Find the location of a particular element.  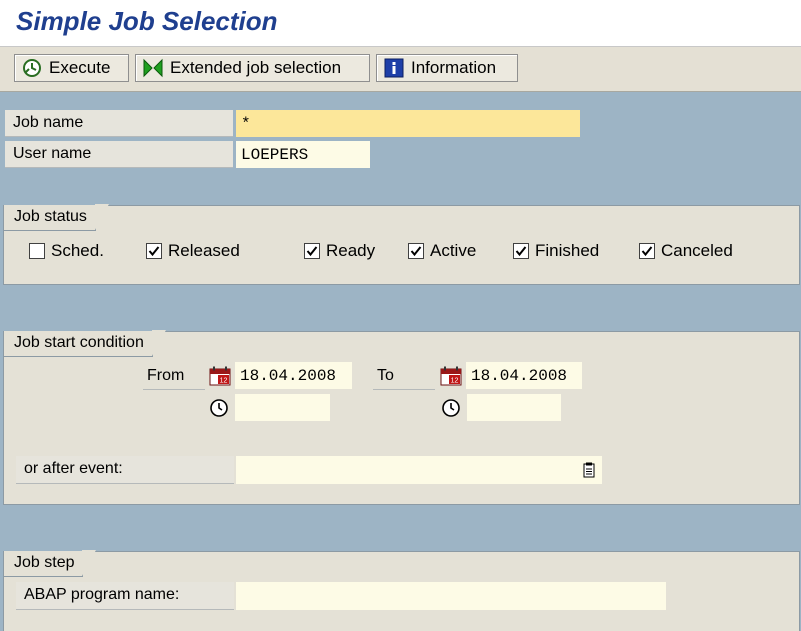

extended-job-selection-button: Extended job selection is located at coordinates (252, 68).